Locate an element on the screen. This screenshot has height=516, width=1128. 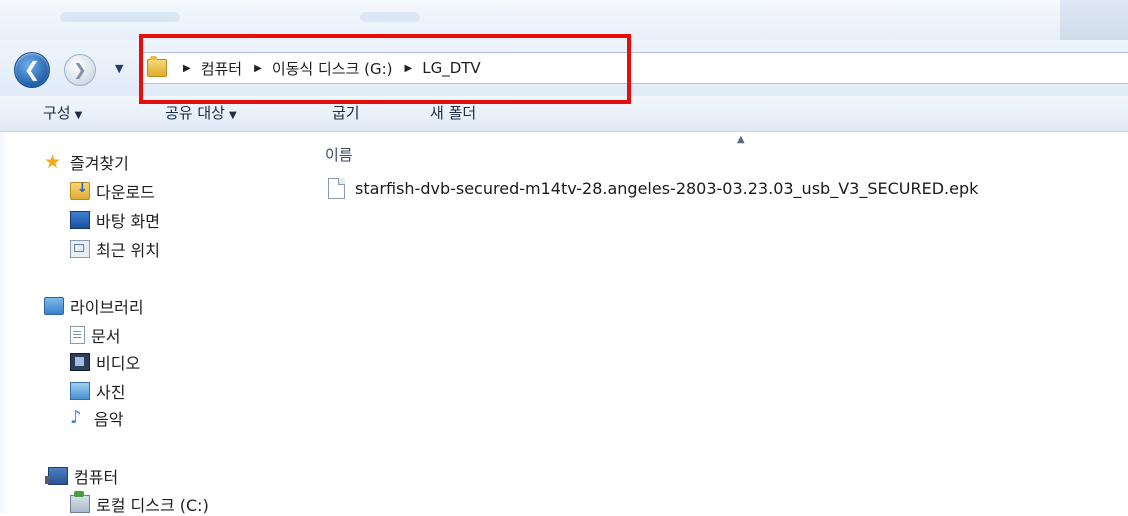
recent-pages-dropdown: ▼ is located at coordinates (119, 68).